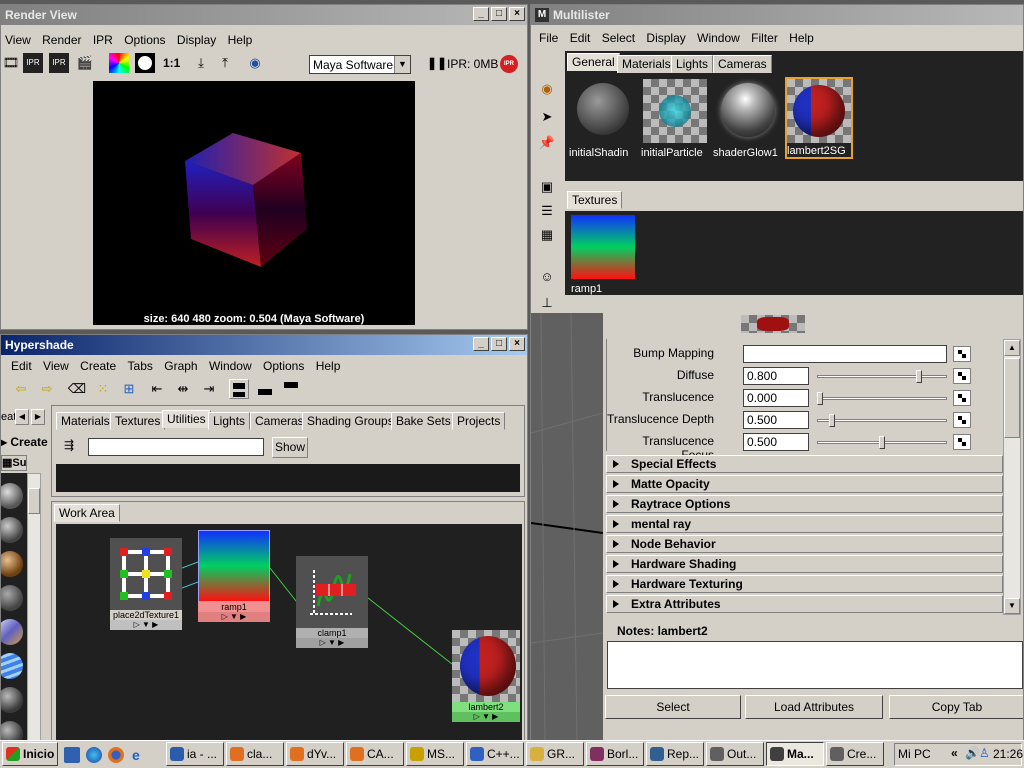  What do you see at coordinates (547, 187) in the screenshot?
I see `cube-icon: ▣` at bounding box center [547, 187].